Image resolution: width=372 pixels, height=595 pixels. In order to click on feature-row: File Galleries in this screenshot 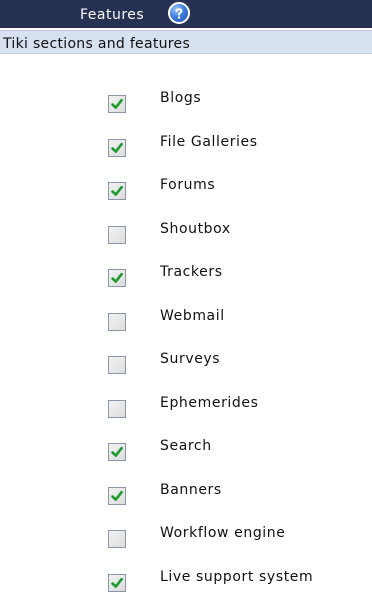, I will do `click(186, 145)`.